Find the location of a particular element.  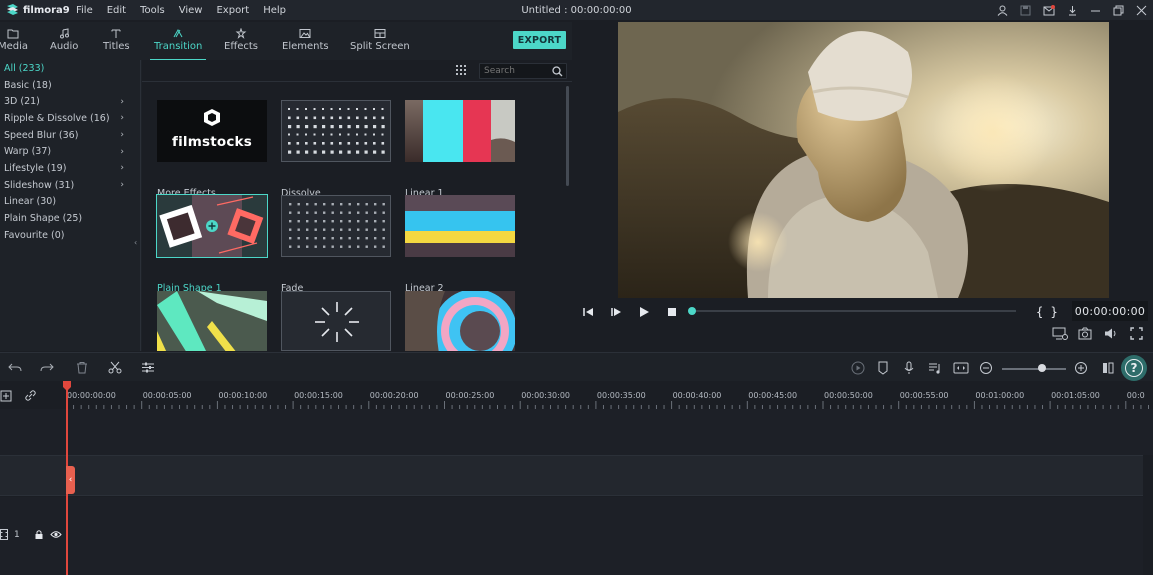

tab-effects: Effects is located at coordinates (241, 44).